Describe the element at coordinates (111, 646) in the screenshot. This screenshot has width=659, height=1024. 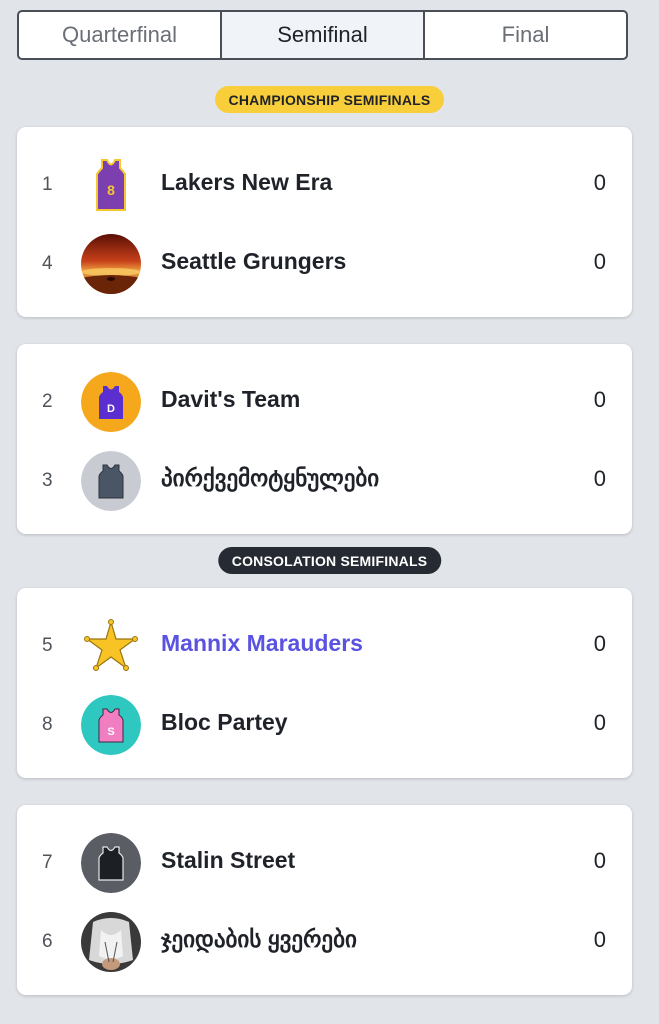
I see `sheriff-star-icon` at that location.